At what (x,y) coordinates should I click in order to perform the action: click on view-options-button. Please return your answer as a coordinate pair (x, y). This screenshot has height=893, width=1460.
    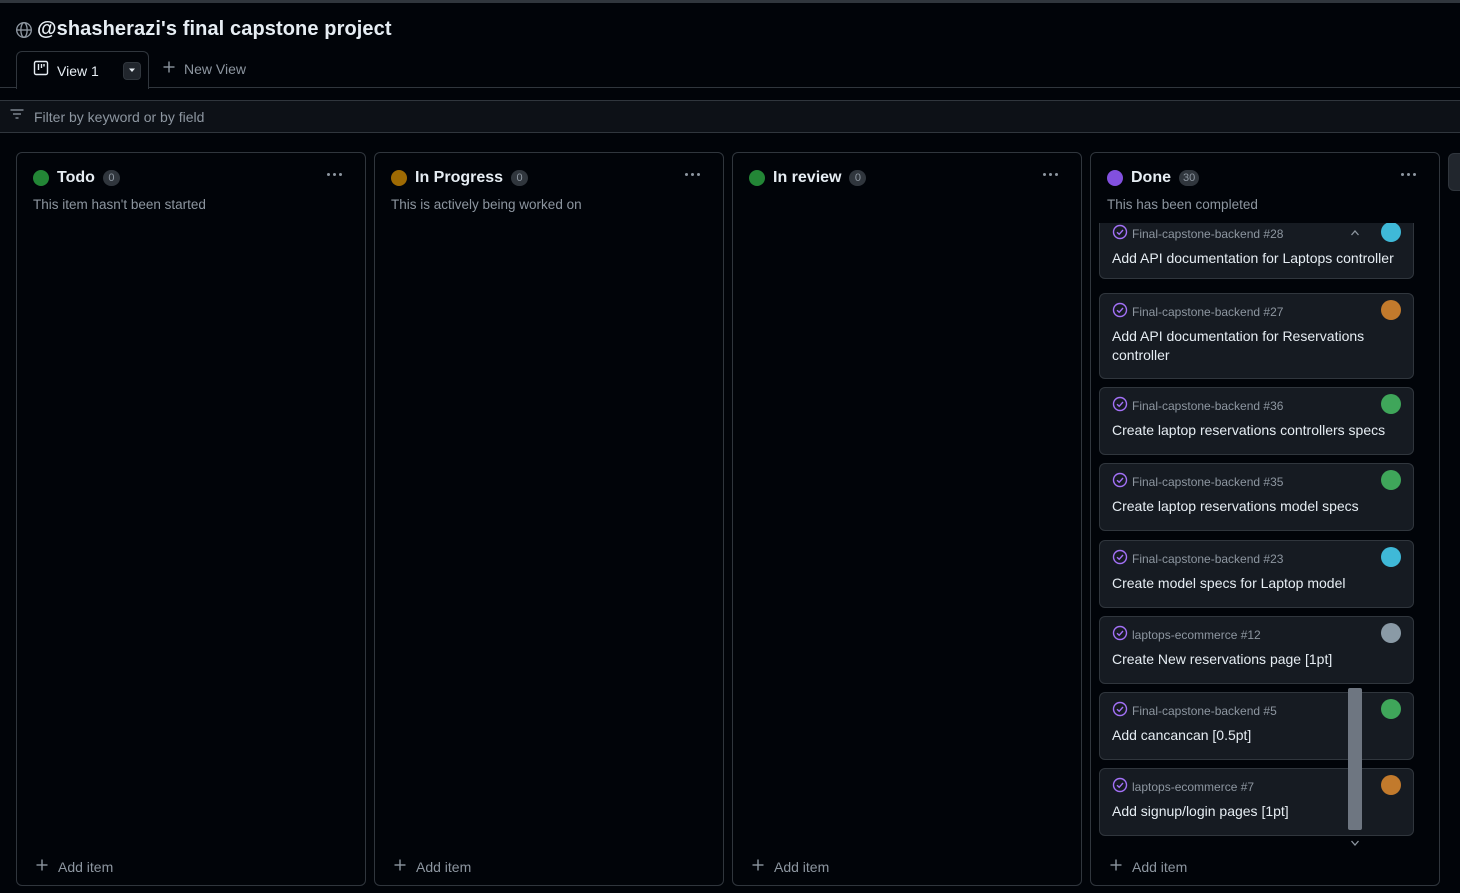
    Looking at the image, I should click on (131, 70).